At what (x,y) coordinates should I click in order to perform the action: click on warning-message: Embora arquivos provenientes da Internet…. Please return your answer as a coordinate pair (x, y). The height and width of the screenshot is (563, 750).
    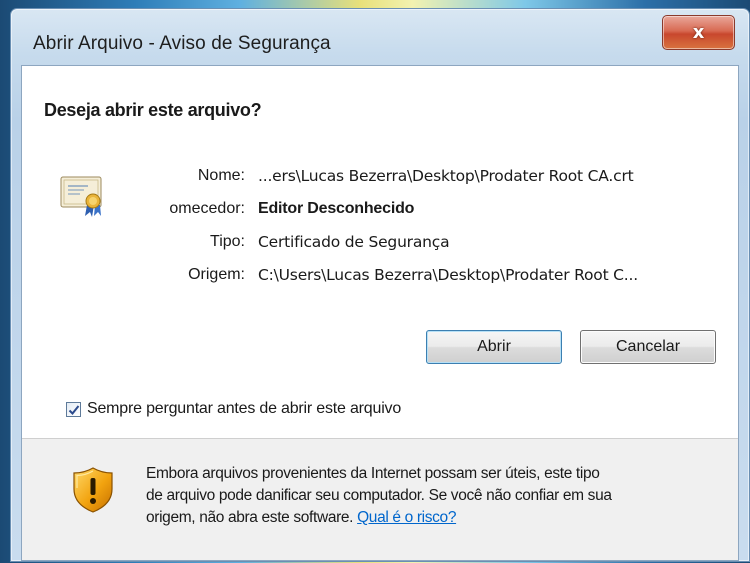
    Looking at the image, I should click on (441, 496).